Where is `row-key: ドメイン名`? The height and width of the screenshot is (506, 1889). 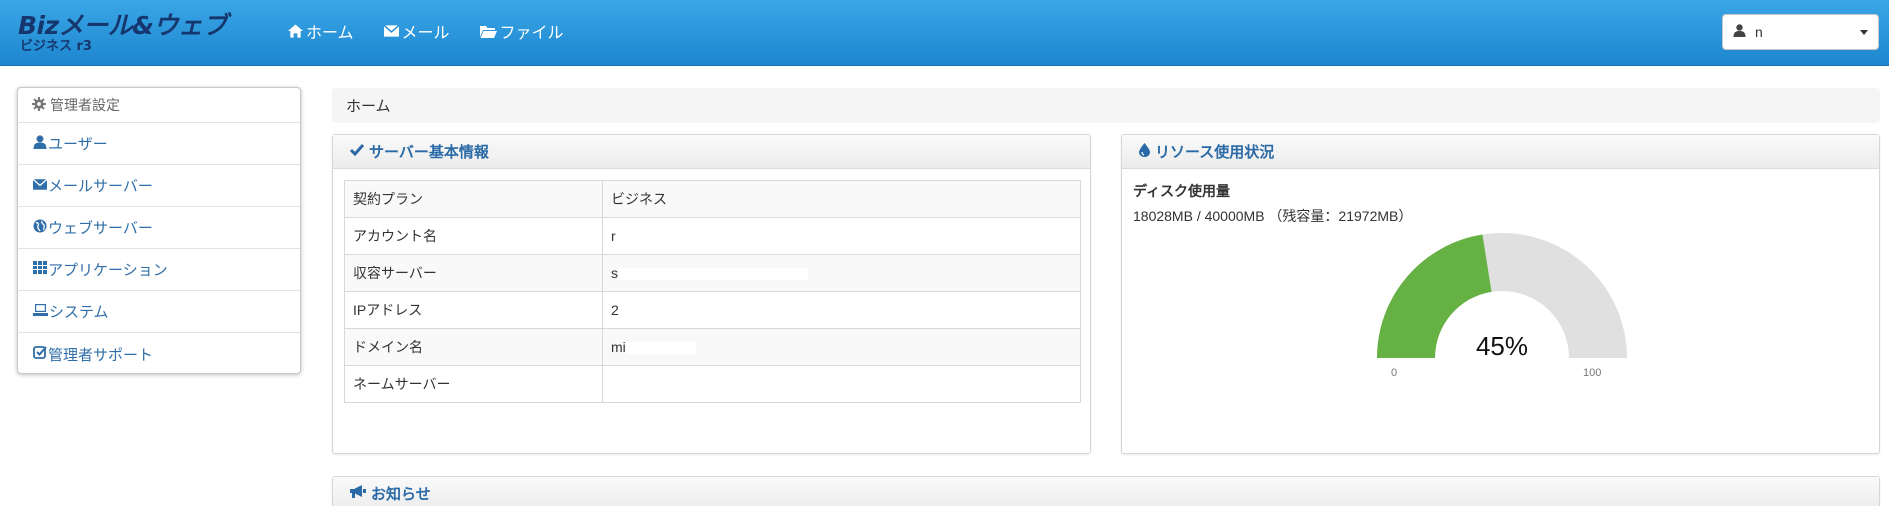
row-key: ドメイン名 is located at coordinates (473, 347).